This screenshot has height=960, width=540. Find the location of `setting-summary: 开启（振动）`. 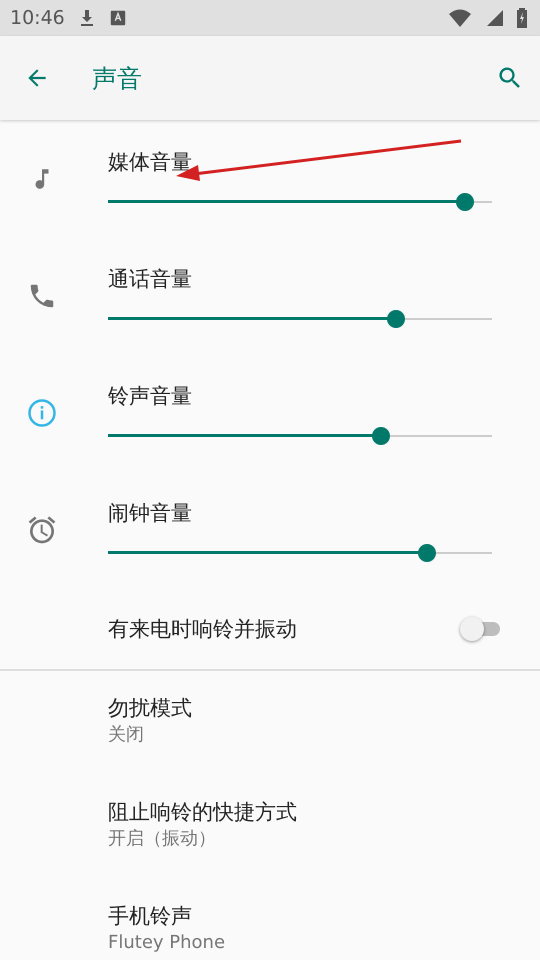

setting-summary: 开启（振动） is located at coordinates (162, 839).